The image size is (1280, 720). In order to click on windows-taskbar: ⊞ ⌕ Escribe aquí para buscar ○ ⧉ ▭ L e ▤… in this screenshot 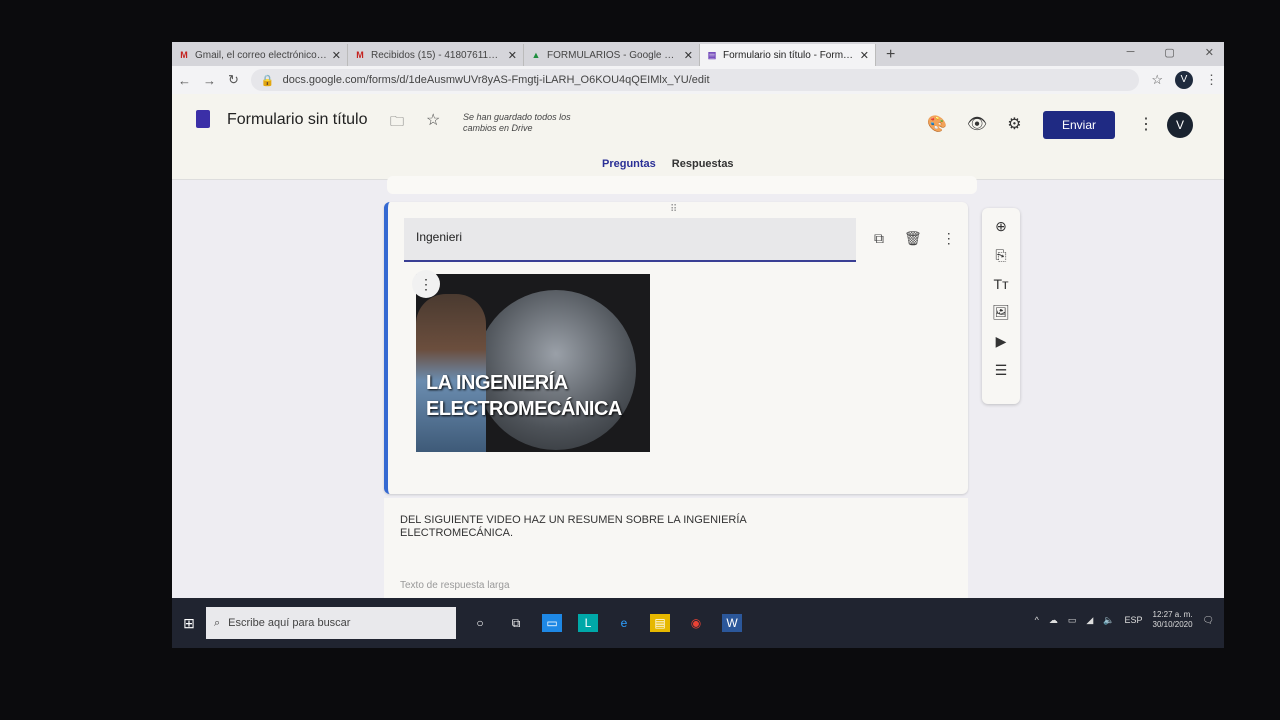, I will do `click(698, 623)`.